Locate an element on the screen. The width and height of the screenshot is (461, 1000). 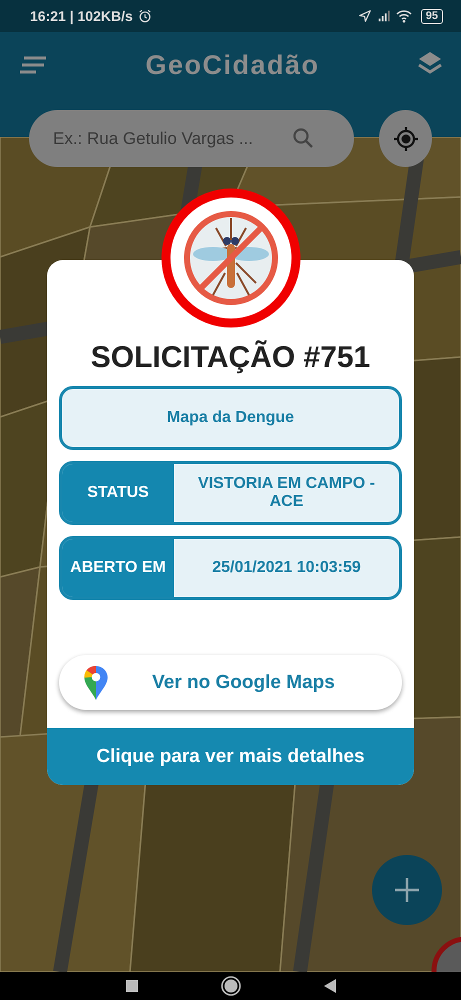
status-time: 16:21 | 102KB/s is located at coordinates (81, 16).